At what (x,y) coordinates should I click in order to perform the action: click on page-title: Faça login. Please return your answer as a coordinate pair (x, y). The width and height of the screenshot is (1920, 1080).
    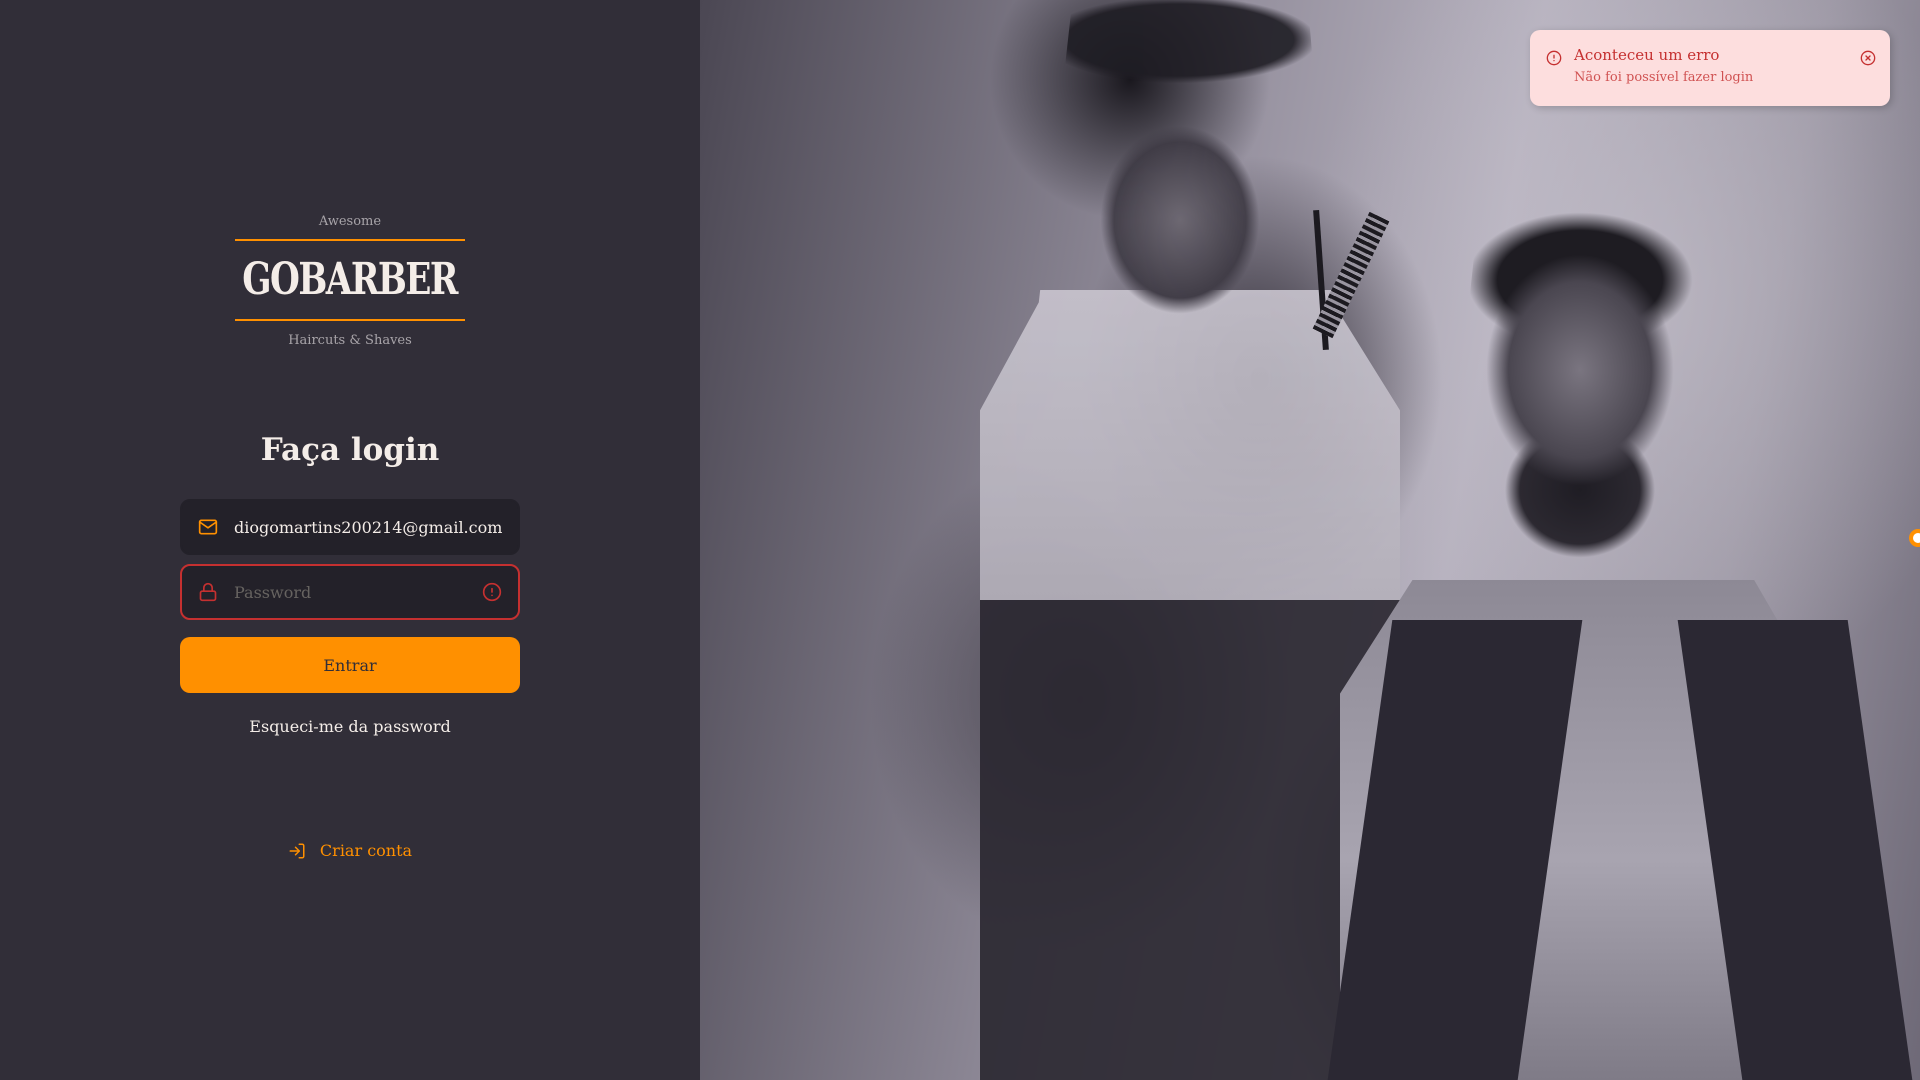
    Looking at the image, I should click on (350, 450).